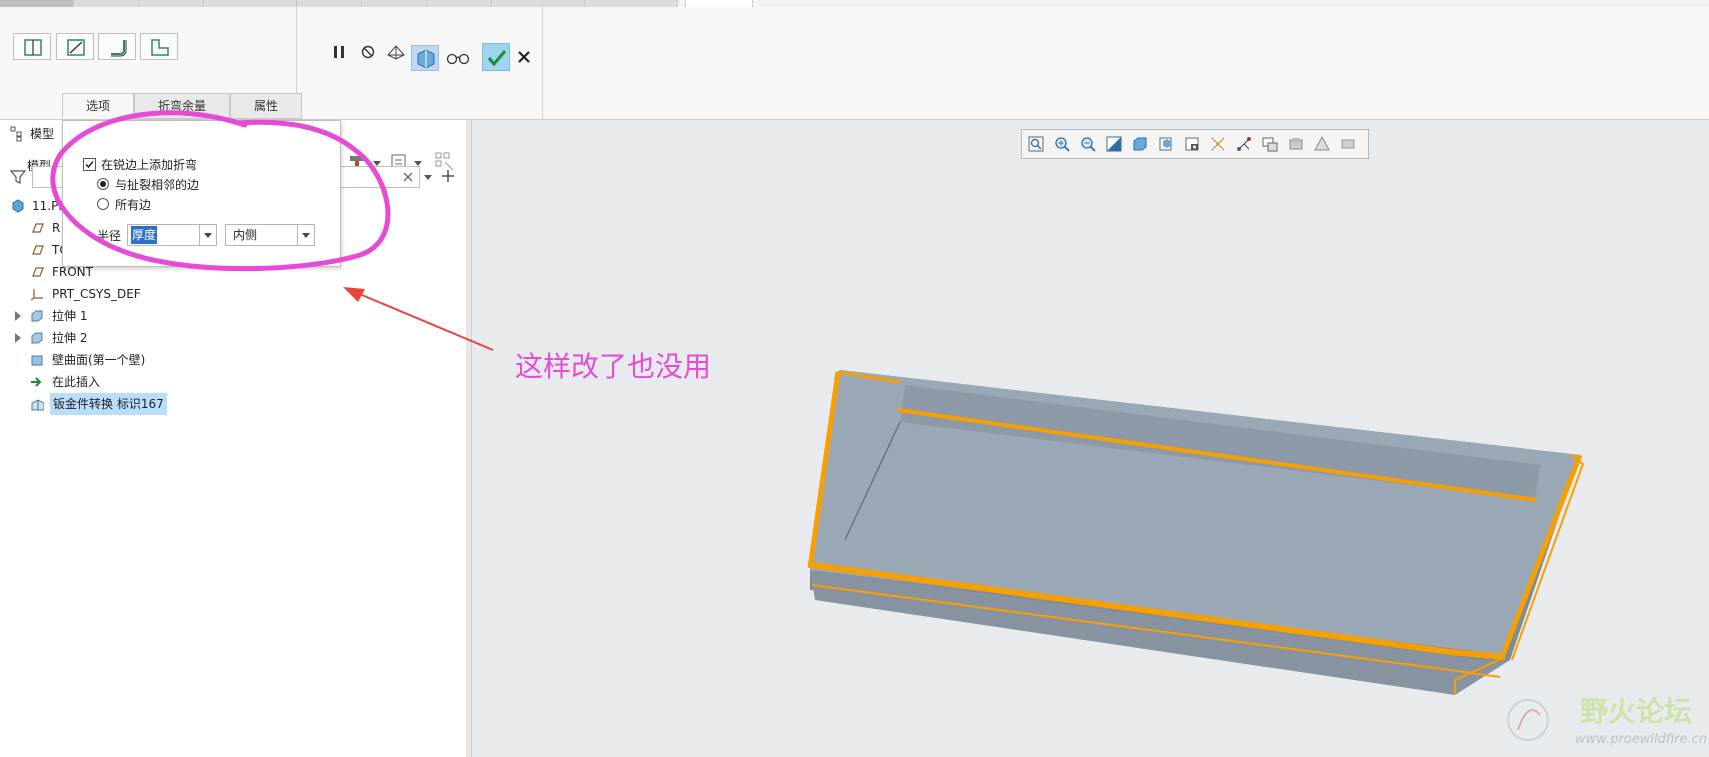  I want to click on sketch-bend-button, so click(75, 46).